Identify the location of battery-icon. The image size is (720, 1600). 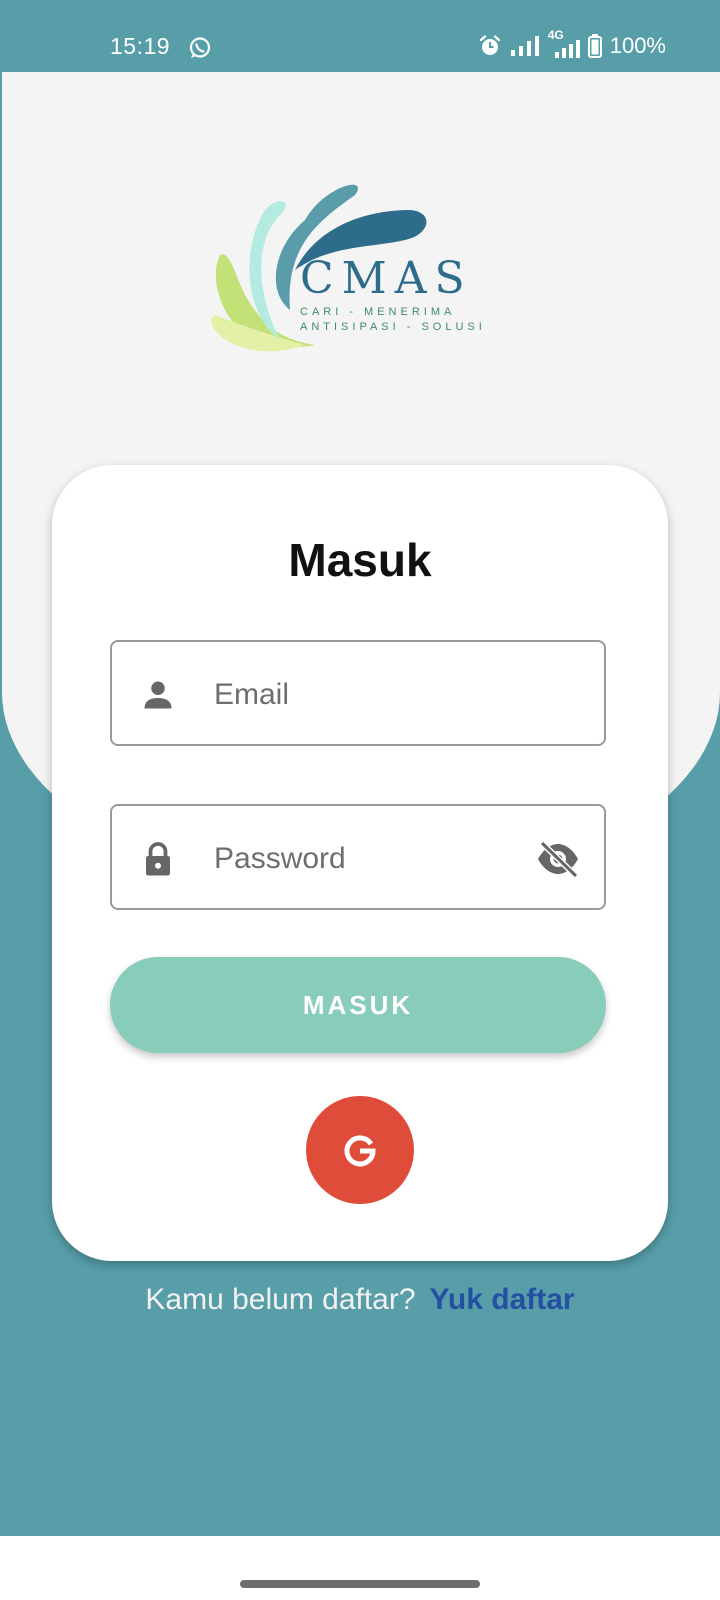
(594, 46).